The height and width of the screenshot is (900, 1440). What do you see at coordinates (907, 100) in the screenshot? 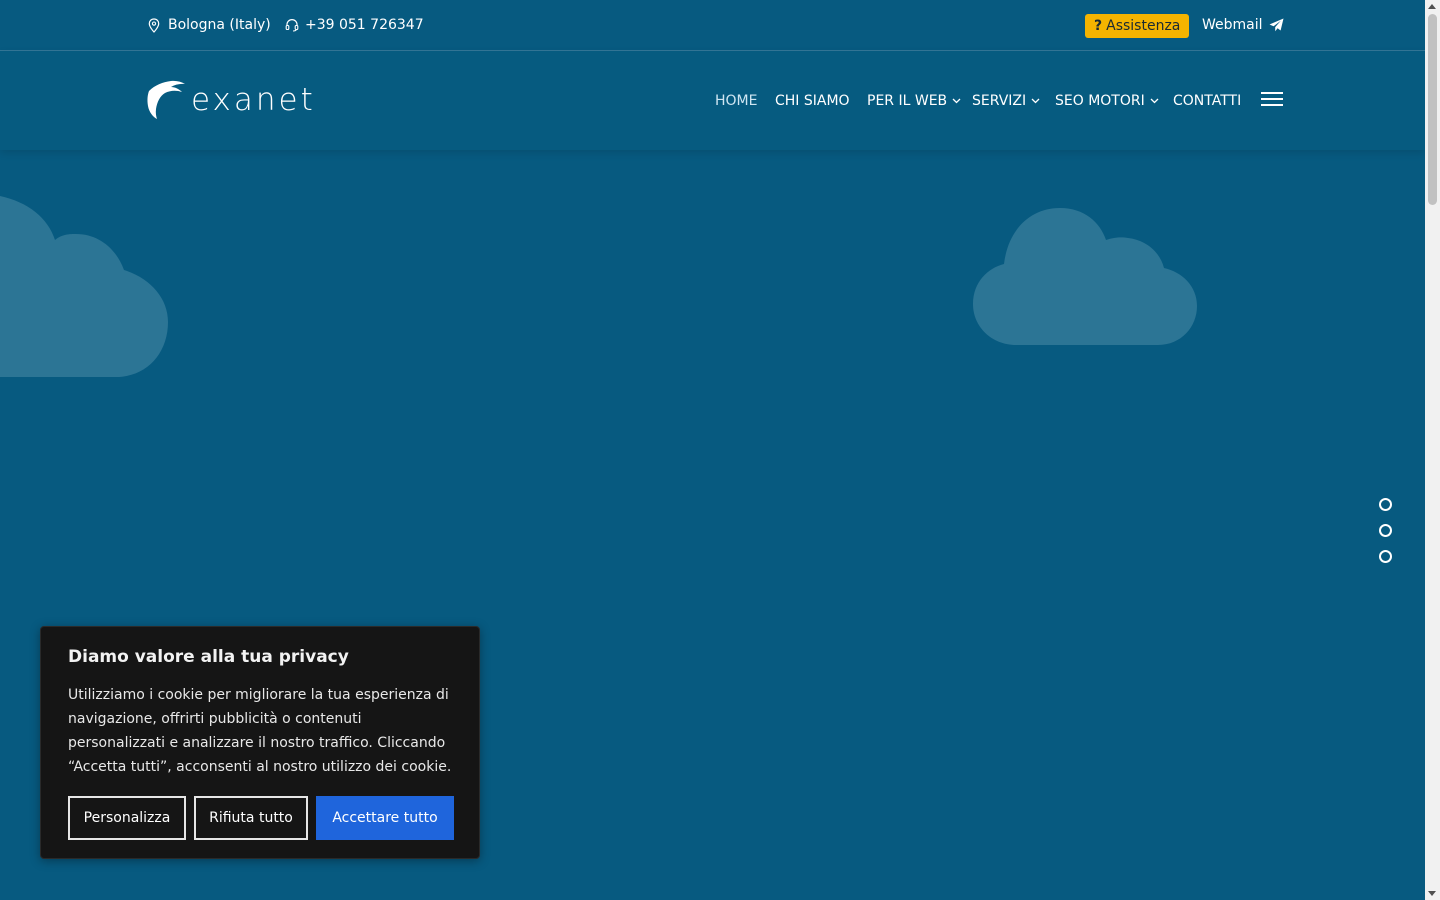
I see `nav-per-il-web-label: PER IL WEB` at bounding box center [907, 100].